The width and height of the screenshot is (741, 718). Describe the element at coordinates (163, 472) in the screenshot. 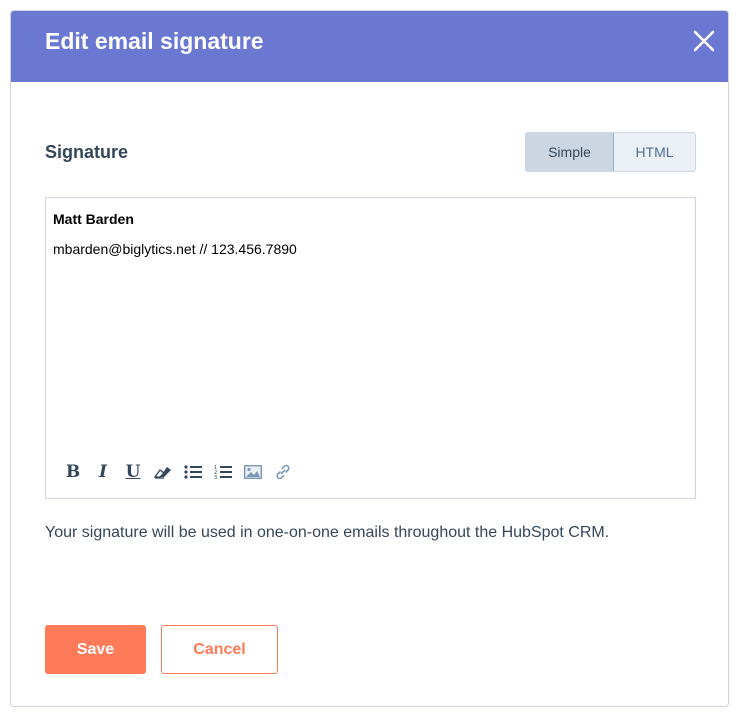

I see `eraser-icon` at that location.